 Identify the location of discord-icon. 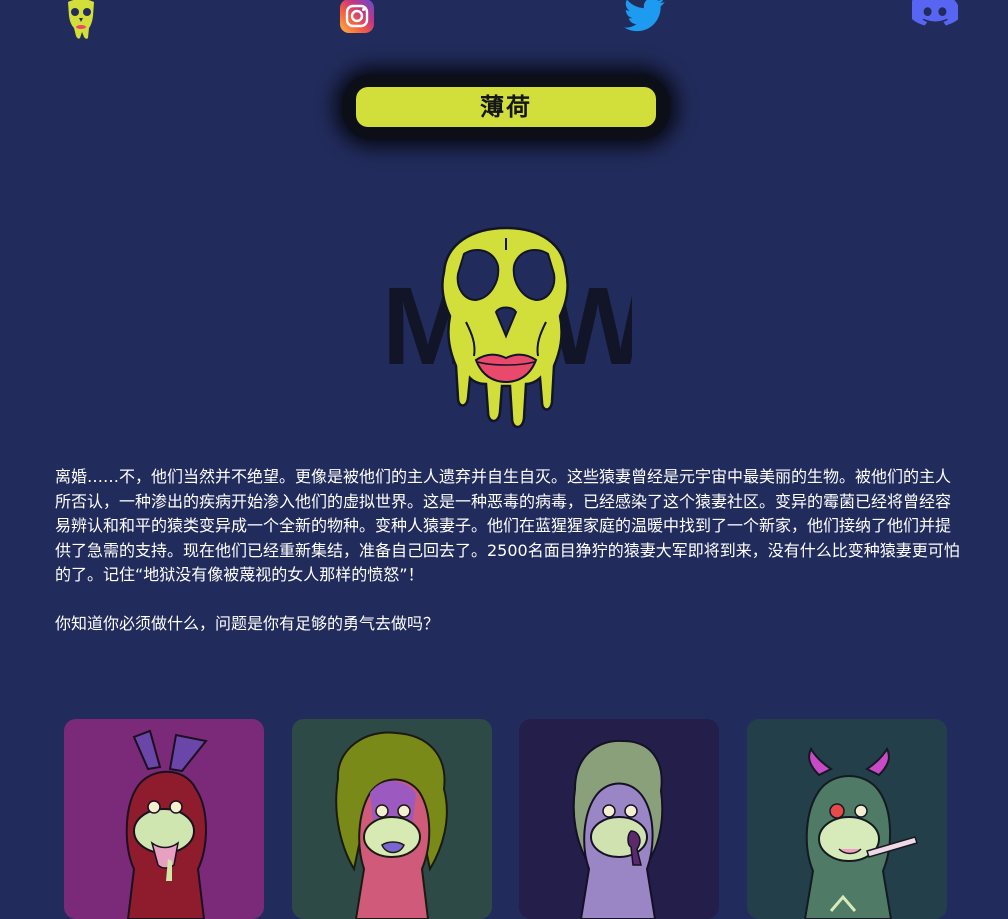
(935, 13).